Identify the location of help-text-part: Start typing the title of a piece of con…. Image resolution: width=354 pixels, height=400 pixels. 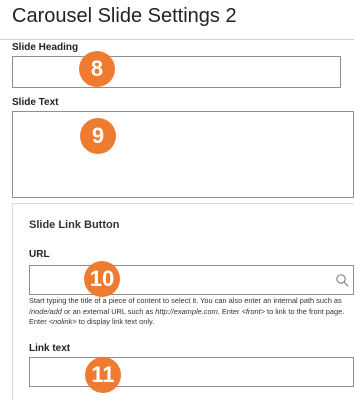
(185, 300).